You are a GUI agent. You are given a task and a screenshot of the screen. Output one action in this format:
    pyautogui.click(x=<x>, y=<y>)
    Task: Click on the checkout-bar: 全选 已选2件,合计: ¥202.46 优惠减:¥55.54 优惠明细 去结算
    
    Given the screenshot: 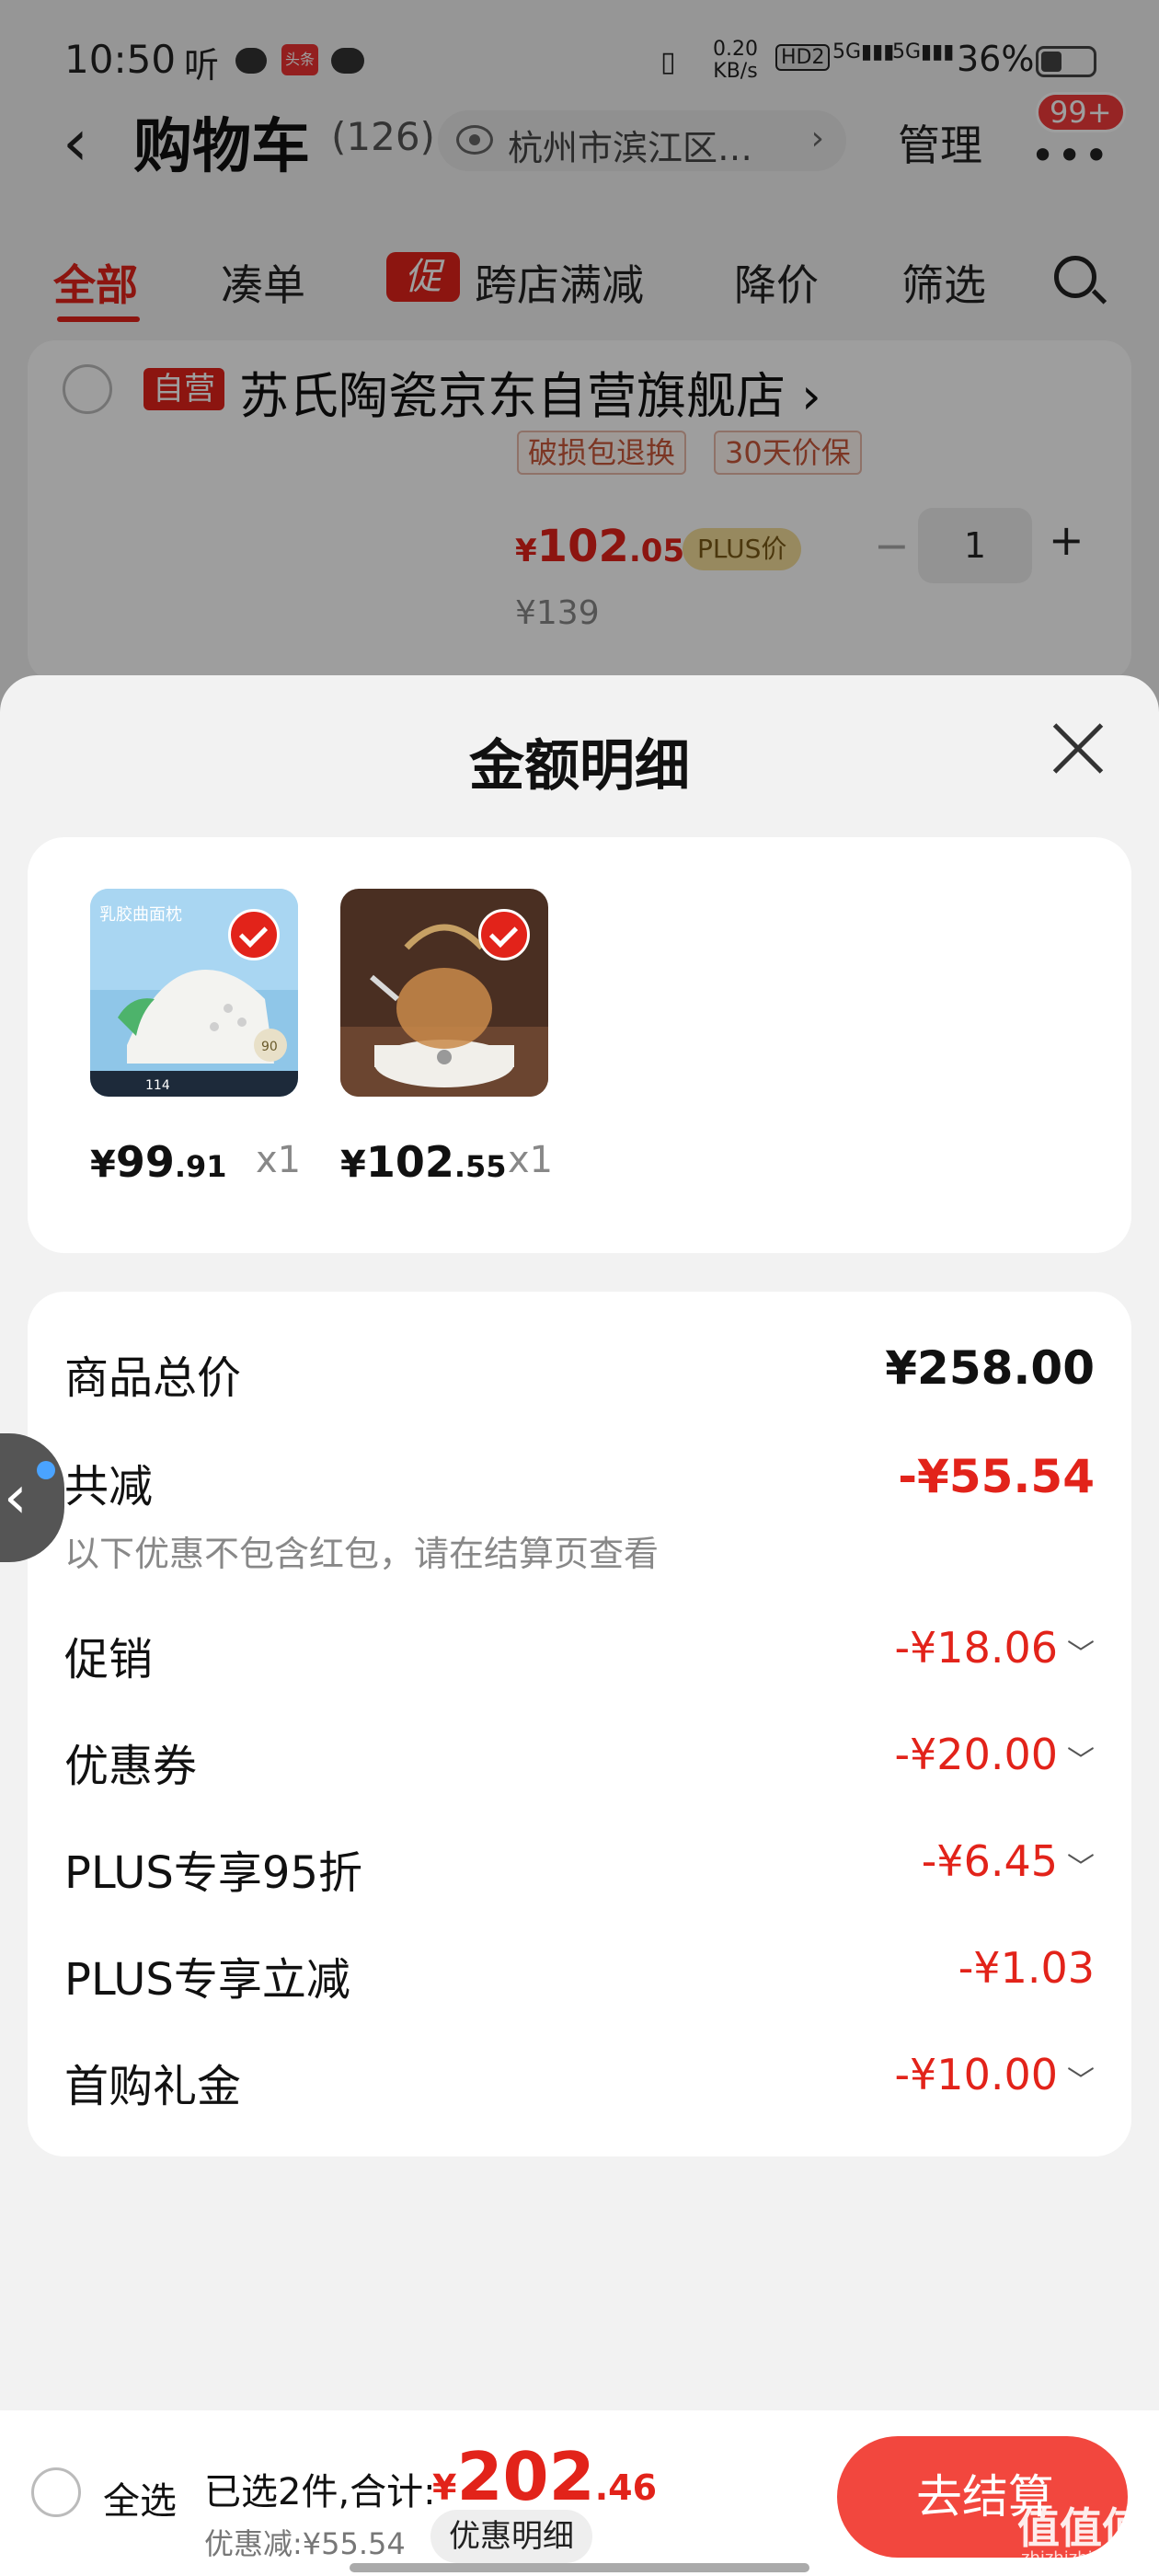 What is the action you would take?
    pyautogui.click(x=579, y=2493)
    